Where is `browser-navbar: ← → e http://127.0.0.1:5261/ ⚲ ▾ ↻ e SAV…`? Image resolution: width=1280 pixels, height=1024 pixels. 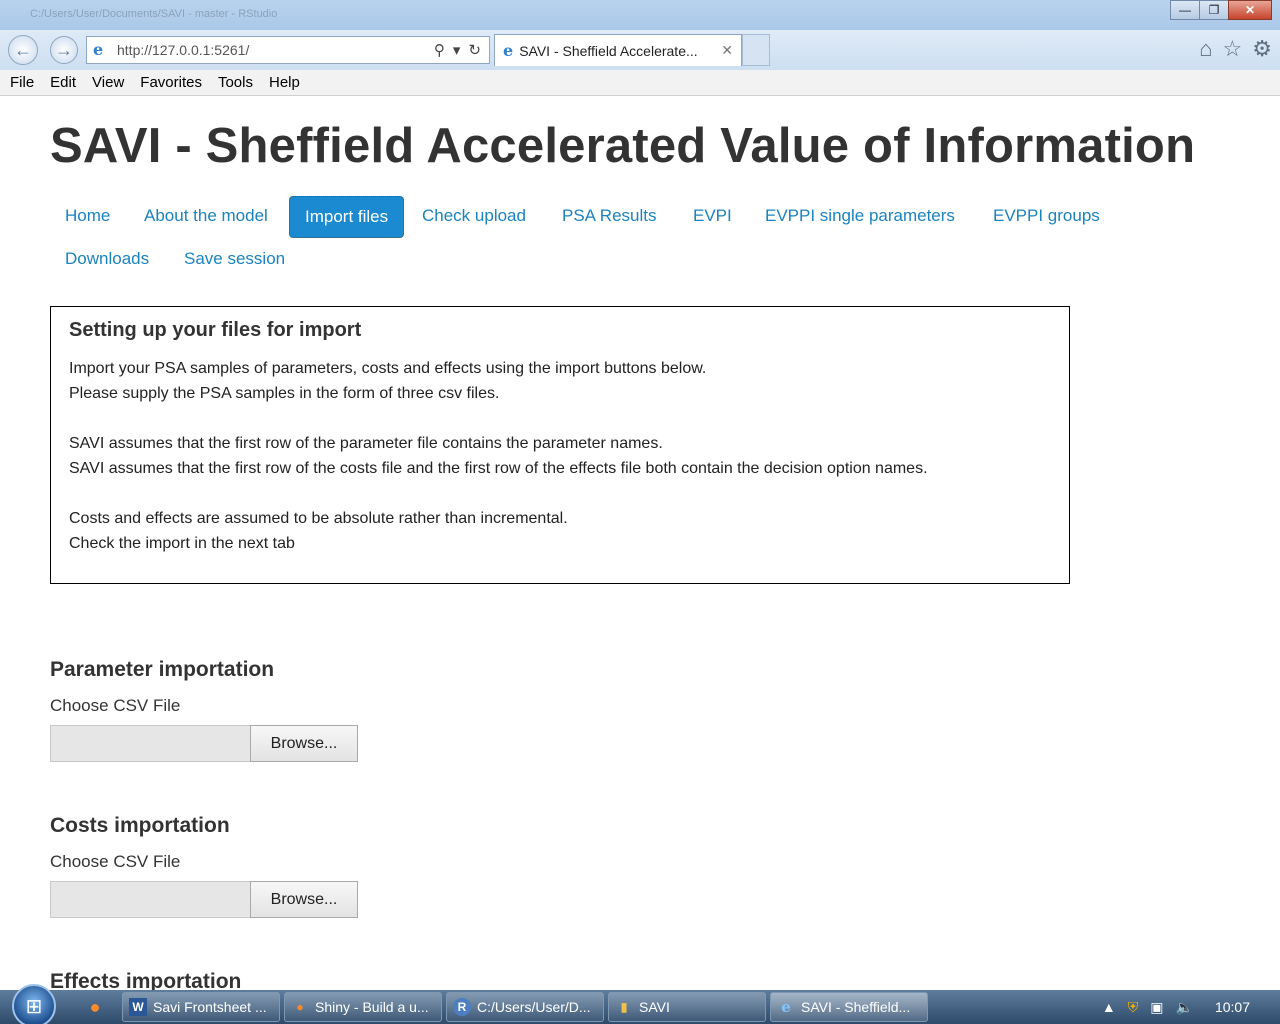 browser-navbar: ← → e http://127.0.0.1:5261/ ⚲ ▾ ↻ e SAV… is located at coordinates (640, 50).